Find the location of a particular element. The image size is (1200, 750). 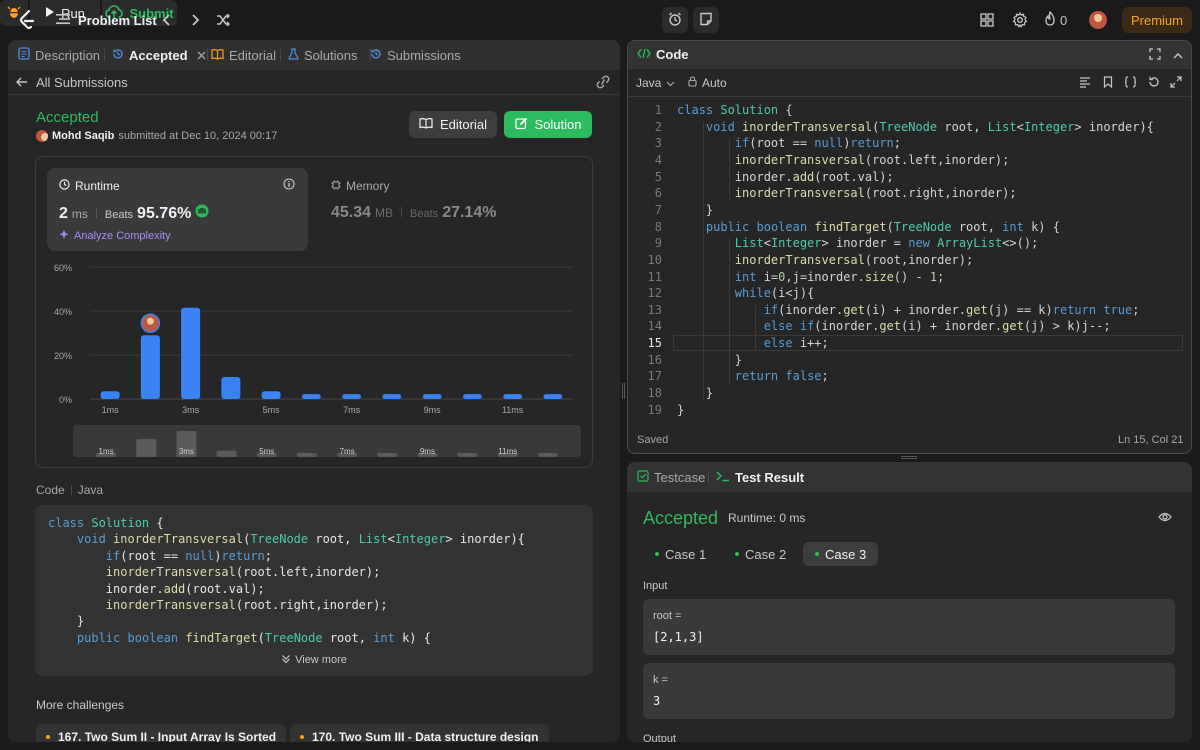

share-link-icon is located at coordinates (603, 83).